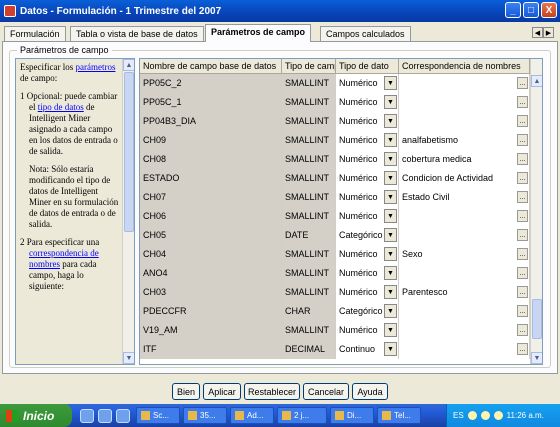 This screenshot has height=427, width=560. Describe the element at coordinates (548, 32) in the screenshot. I see `tab-scroll-right-icon: ▶` at that location.